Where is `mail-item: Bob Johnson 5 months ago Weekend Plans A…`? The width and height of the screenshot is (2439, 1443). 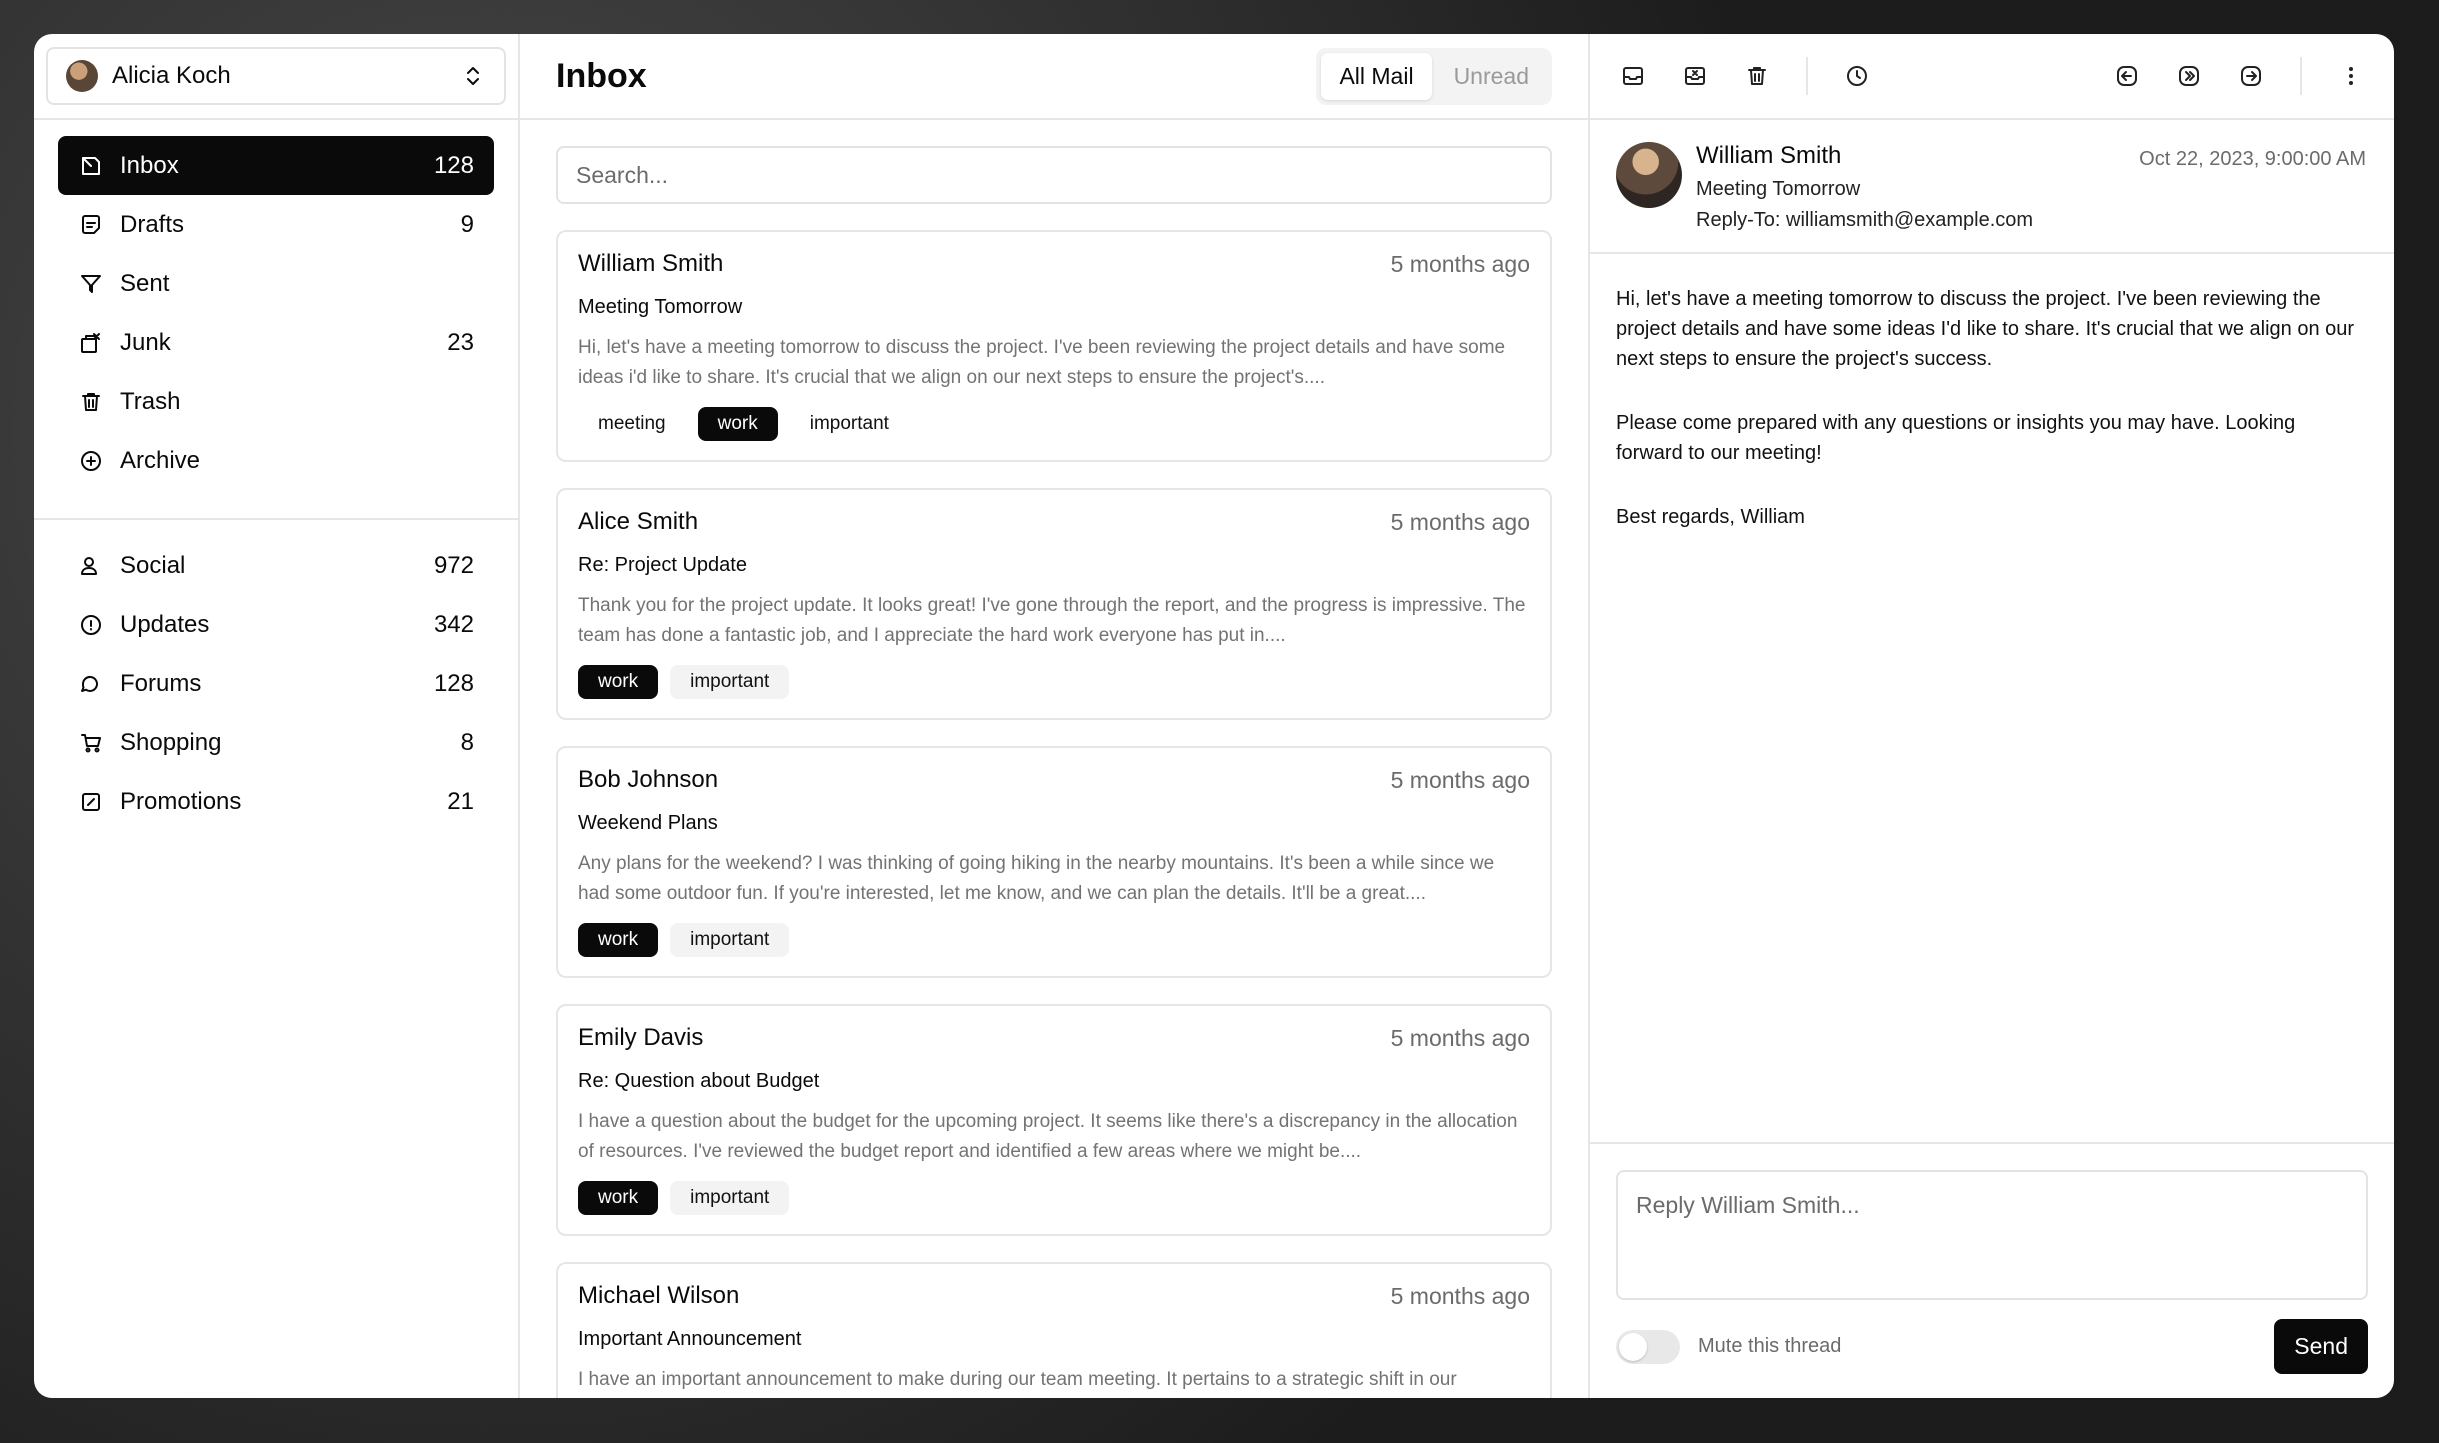 mail-item: Bob Johnson 5 months ago Weekend Plans A… is located at coordinates (1054, 862).